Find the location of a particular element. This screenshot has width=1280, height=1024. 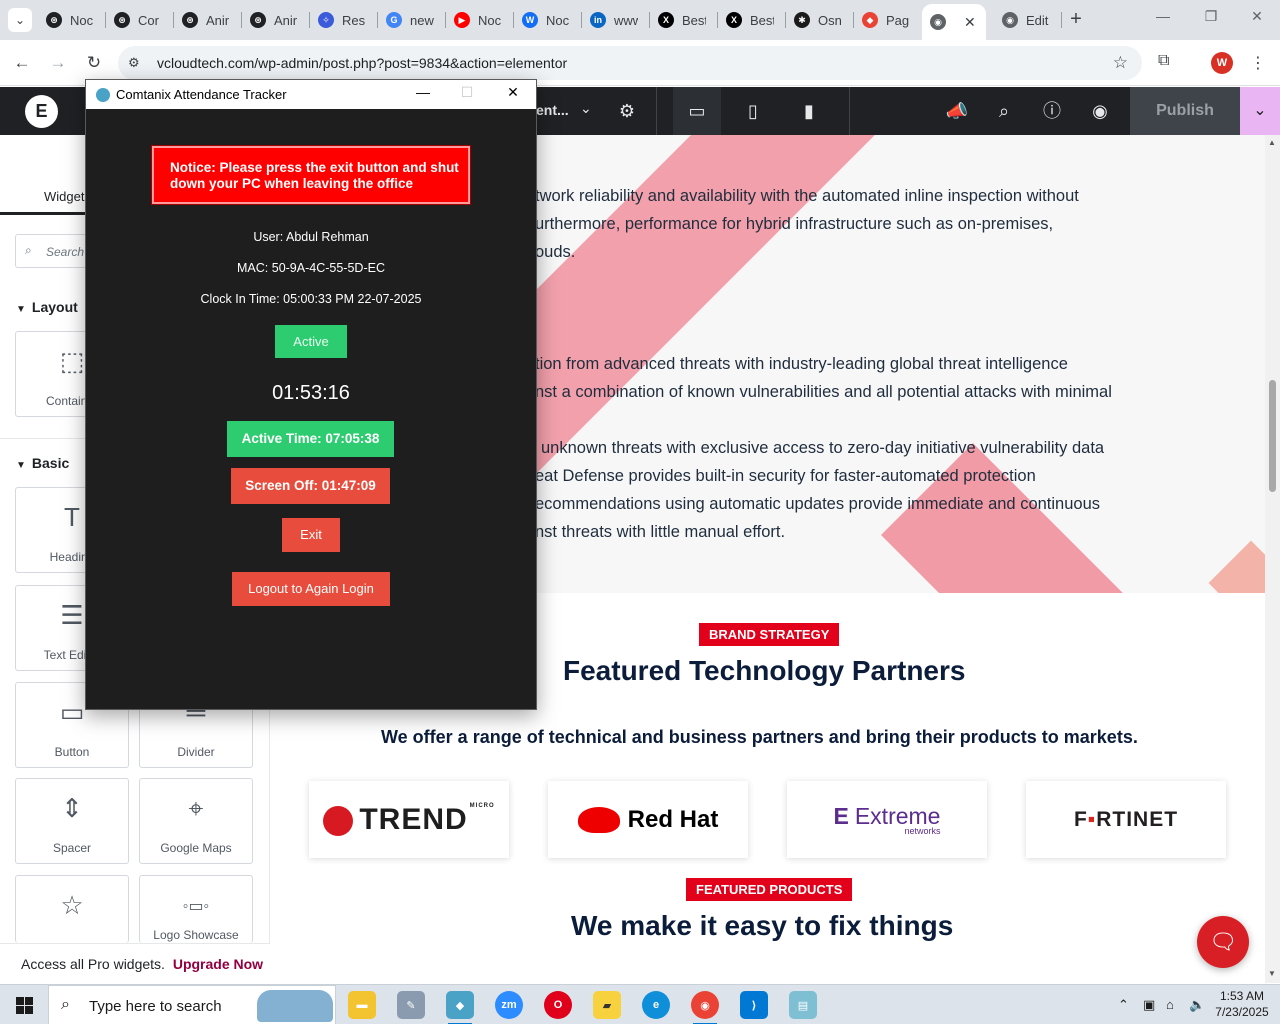

reload-button: ↻ is located at coordinates (94, 63).